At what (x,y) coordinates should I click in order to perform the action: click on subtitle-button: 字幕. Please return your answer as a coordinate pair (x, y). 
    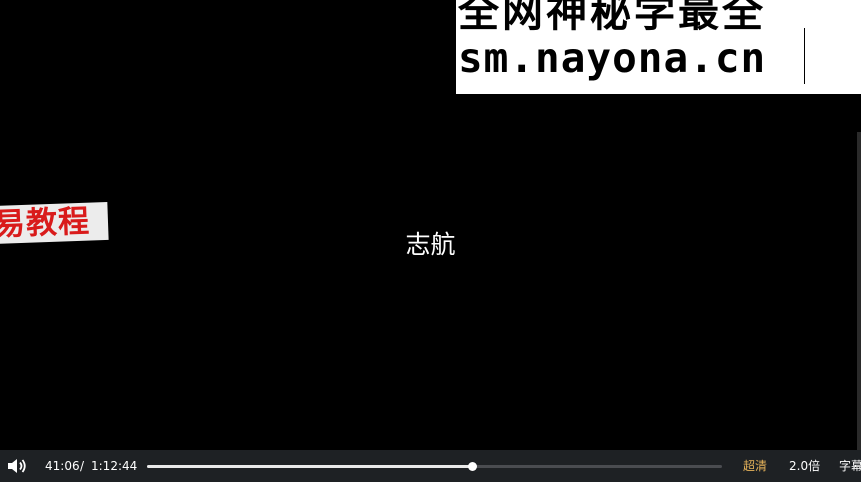
    Looking at the image, I should click on (850, 466).